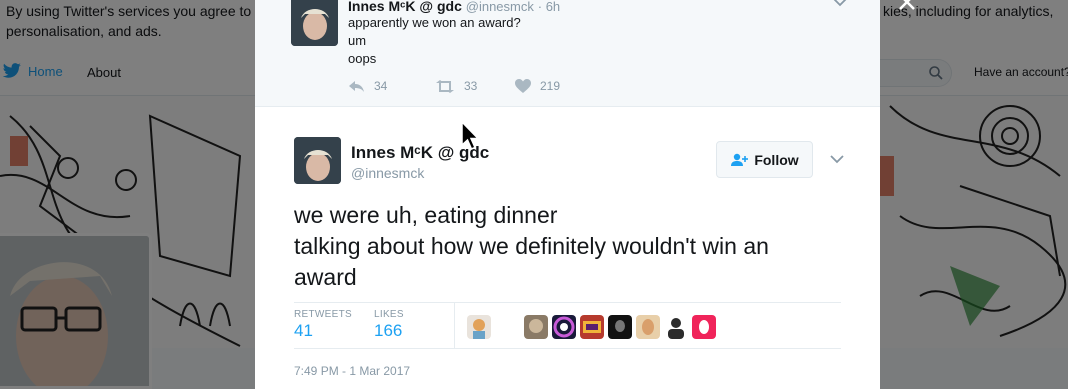 The width and height of the screenshot is (1068, 389). Describe the element at coordinates (907, 6) in the screenshot. I see `close-icon` at that location.